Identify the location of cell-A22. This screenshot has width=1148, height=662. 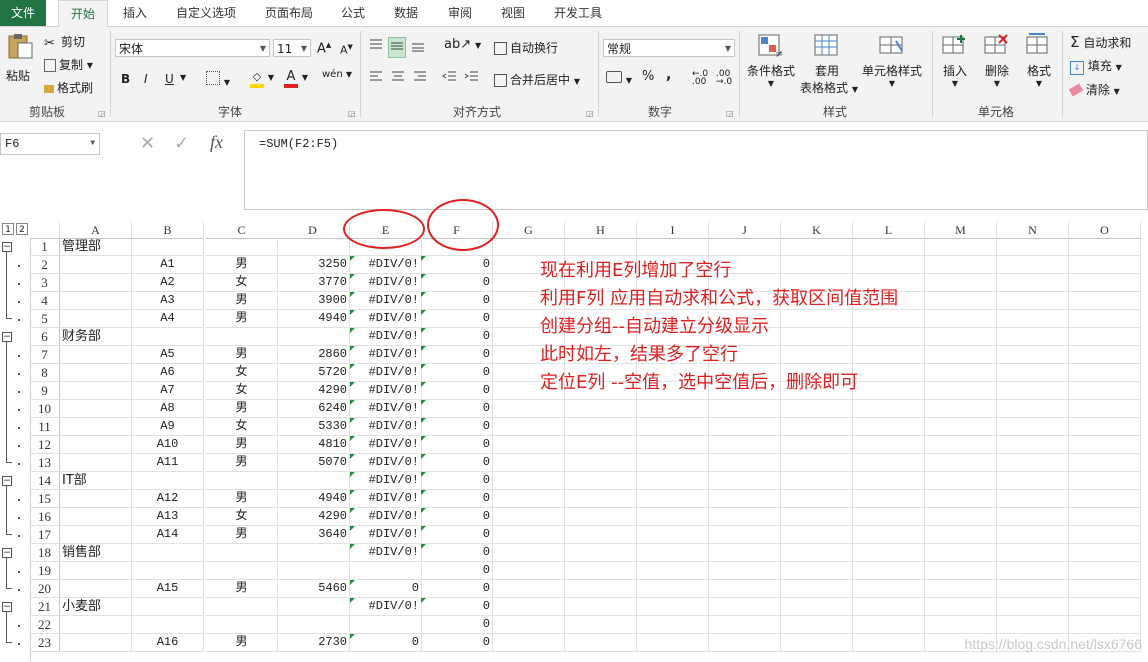
(96, 625).